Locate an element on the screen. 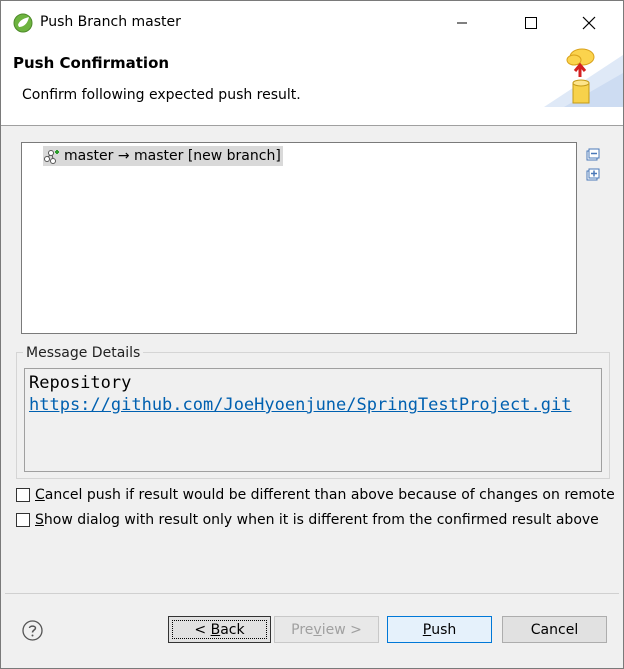  minimize-button is located at coordinates (462, 23).